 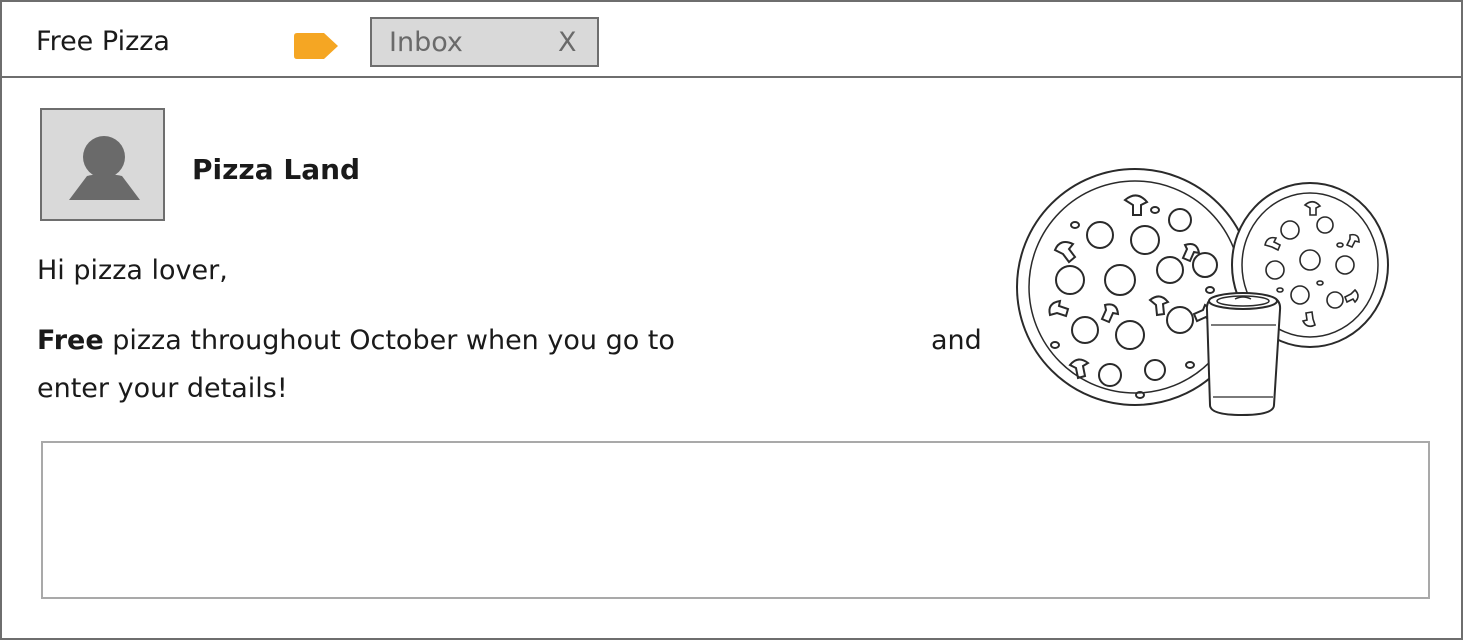 What do you see at coordinates (484, 42) in the screenshot?
I see `inbox-folder-chip: Inbox X` at bounding box center [484, 42].